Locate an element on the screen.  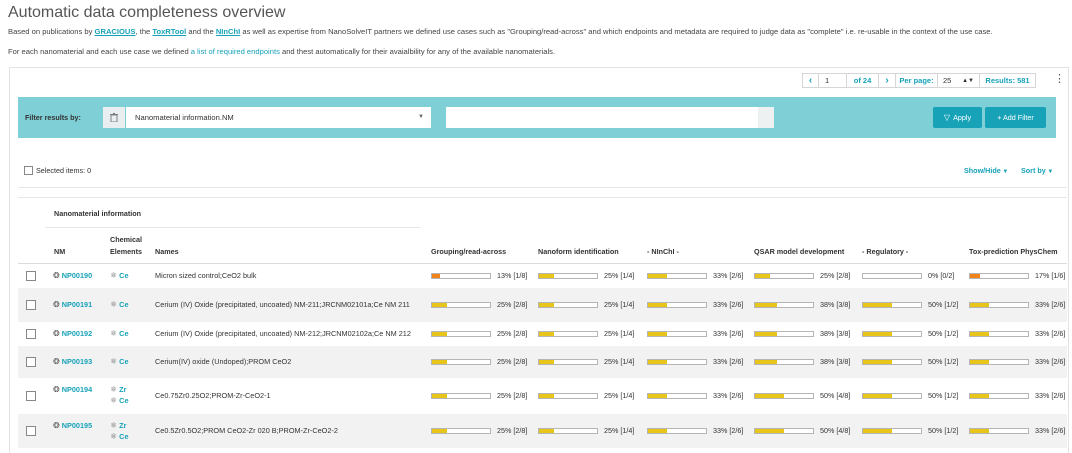
chevron-down-icon: ▼ is located at coordinates (1049, 172).